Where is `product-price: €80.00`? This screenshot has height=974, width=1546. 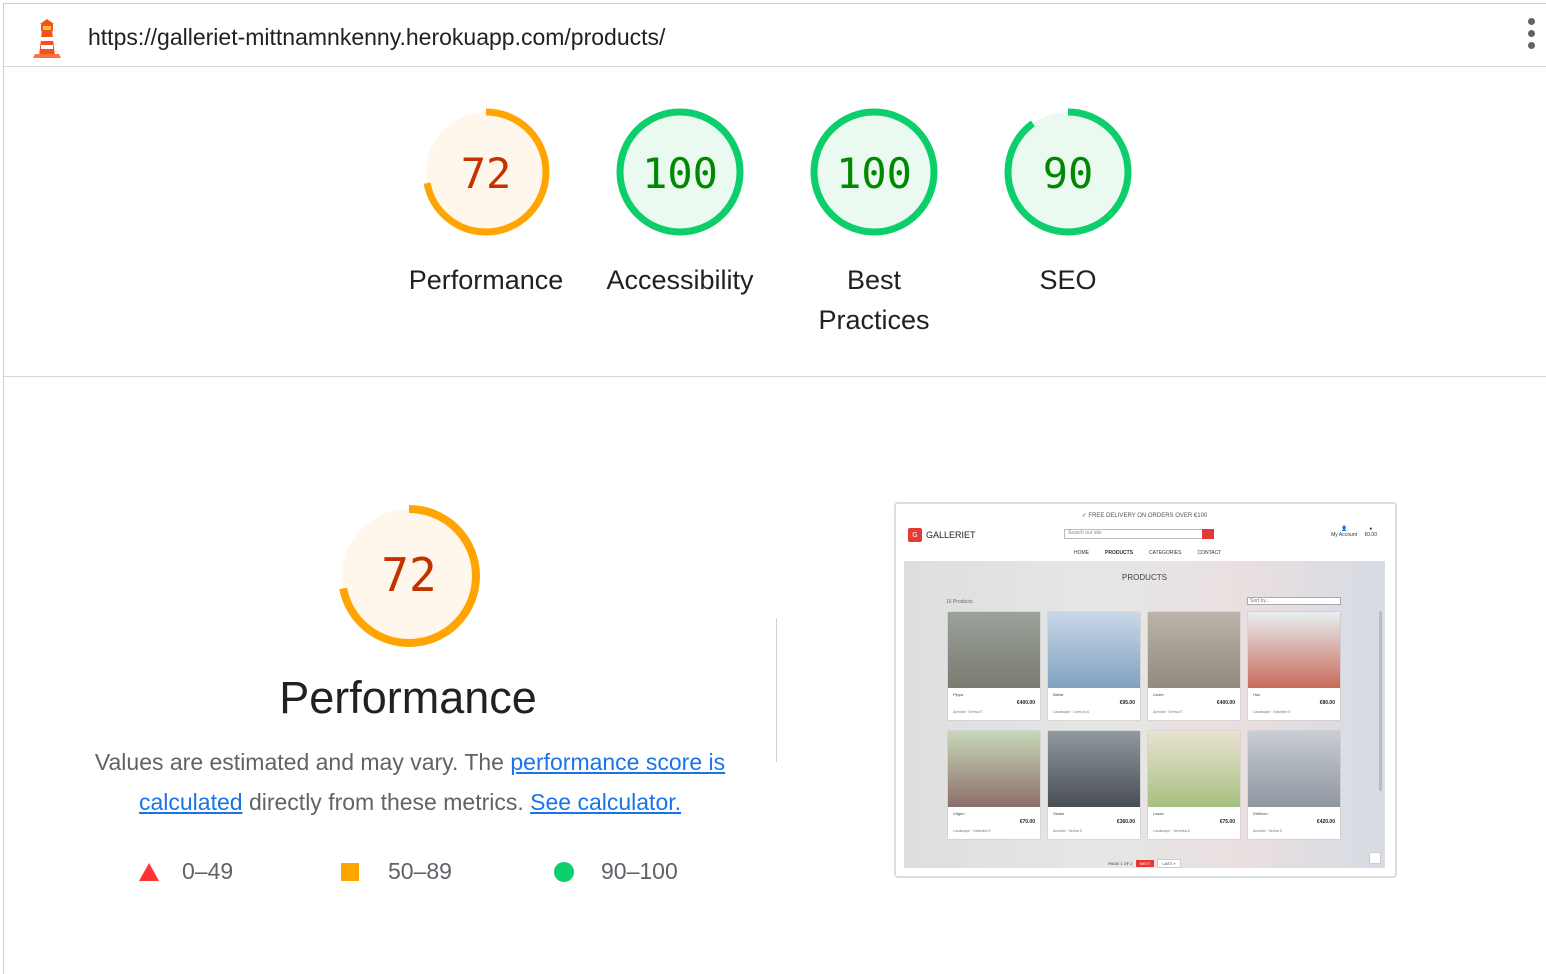
product-price: €80.00 is located at coordinates (1327, 703).